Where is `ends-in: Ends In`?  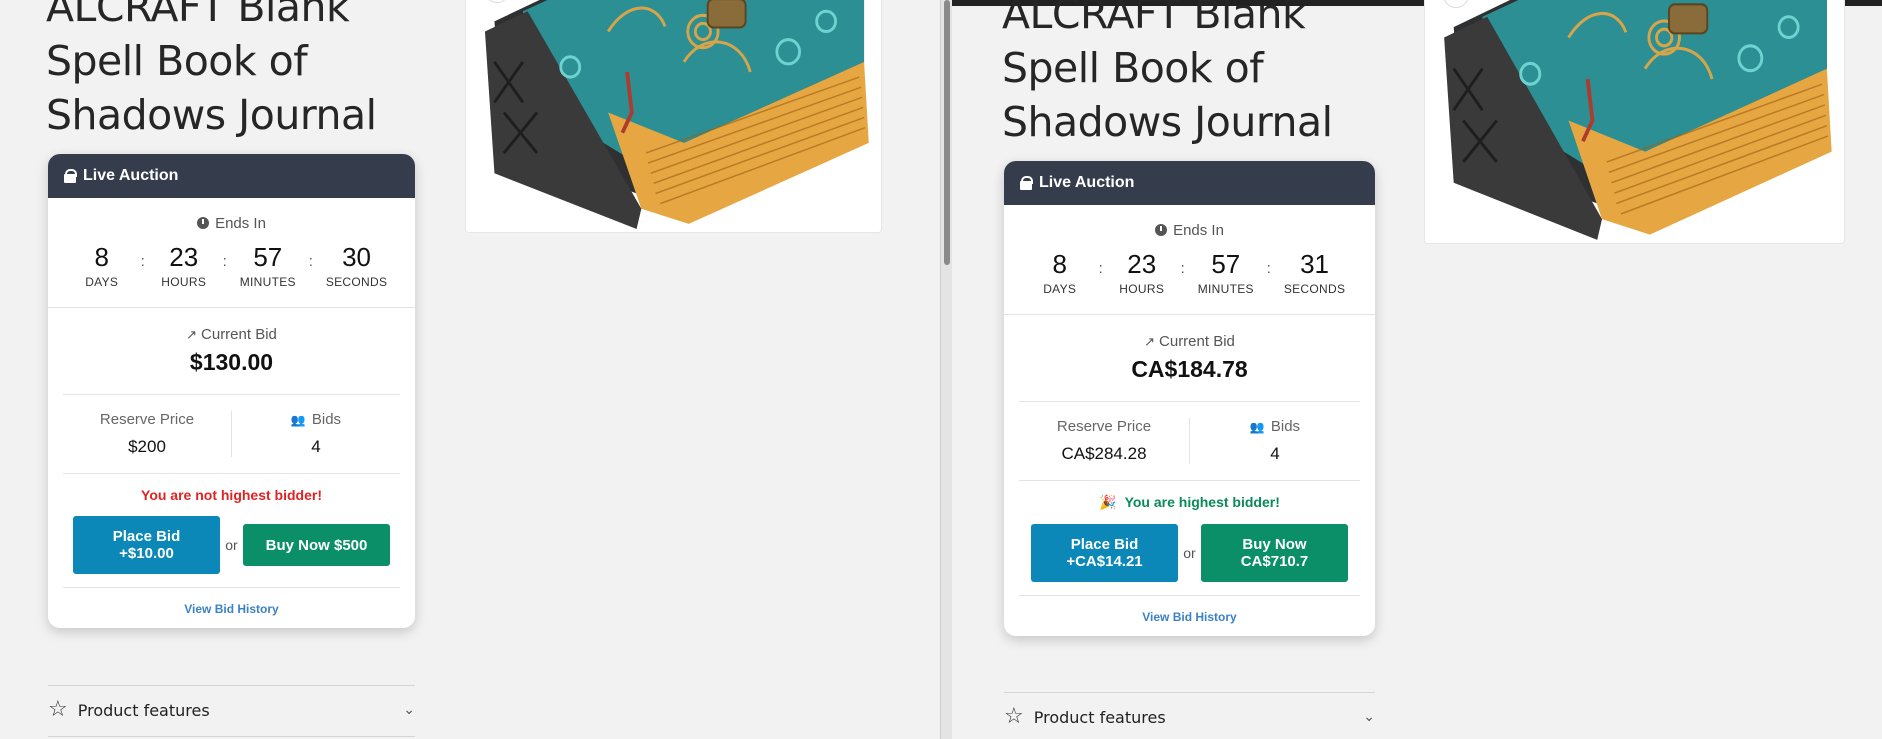 ends-in: Ends In is located at coordinates (231, 223).